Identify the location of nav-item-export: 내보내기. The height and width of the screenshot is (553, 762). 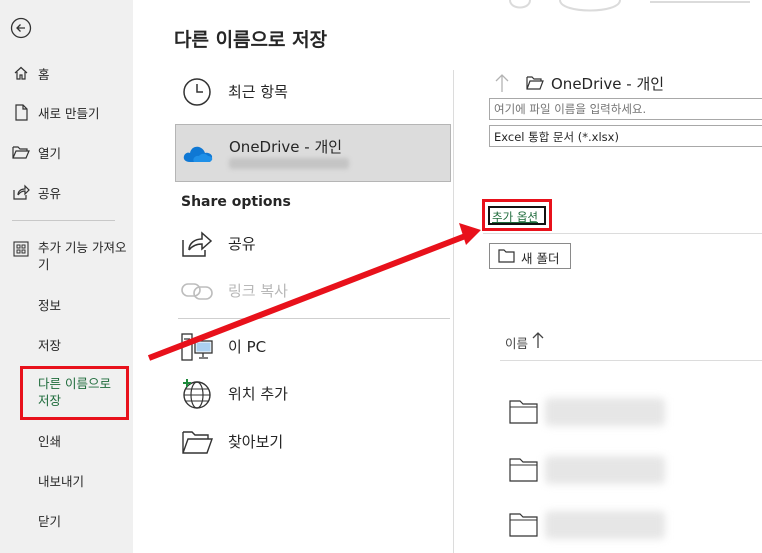
(66, 480).